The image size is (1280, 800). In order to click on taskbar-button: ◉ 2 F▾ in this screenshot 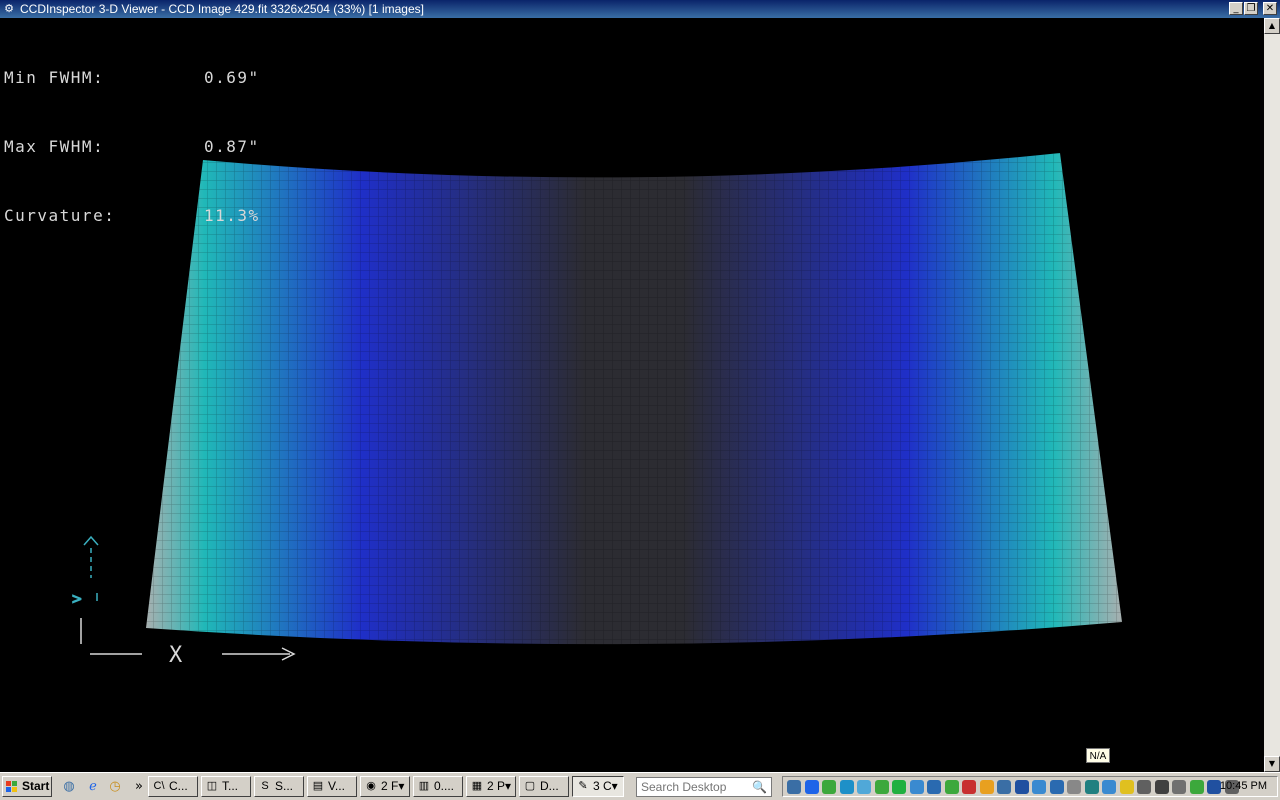, I will do `click(385, 786)`.